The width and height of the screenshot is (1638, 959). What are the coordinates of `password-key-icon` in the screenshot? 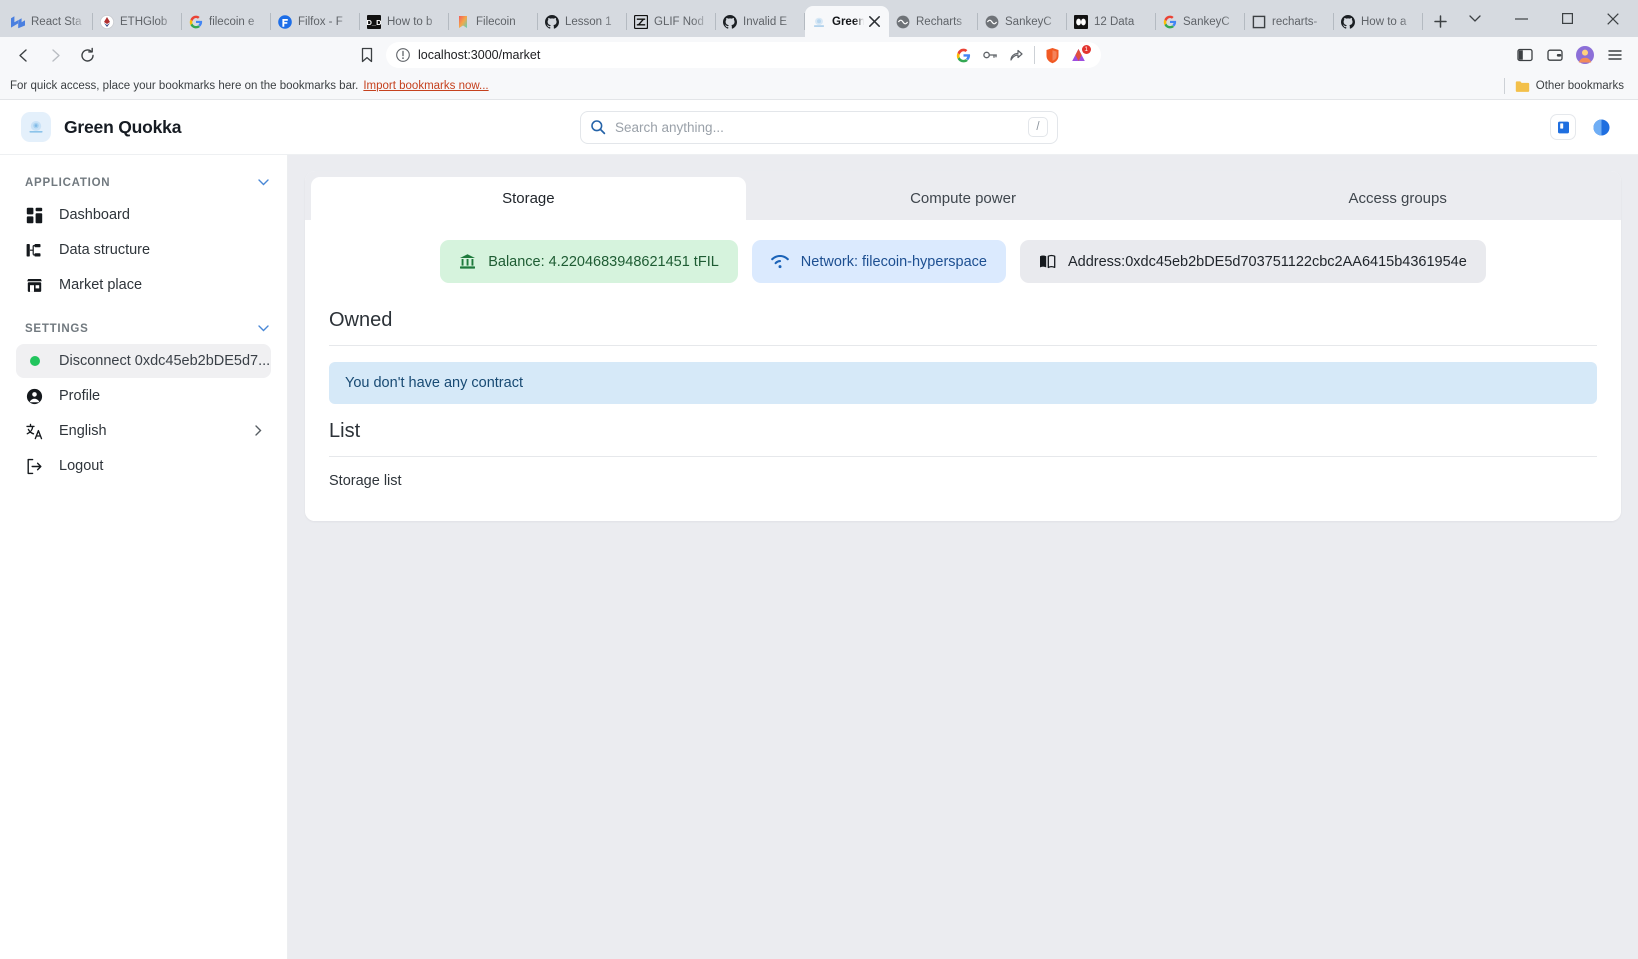 It's located at (990, 55).